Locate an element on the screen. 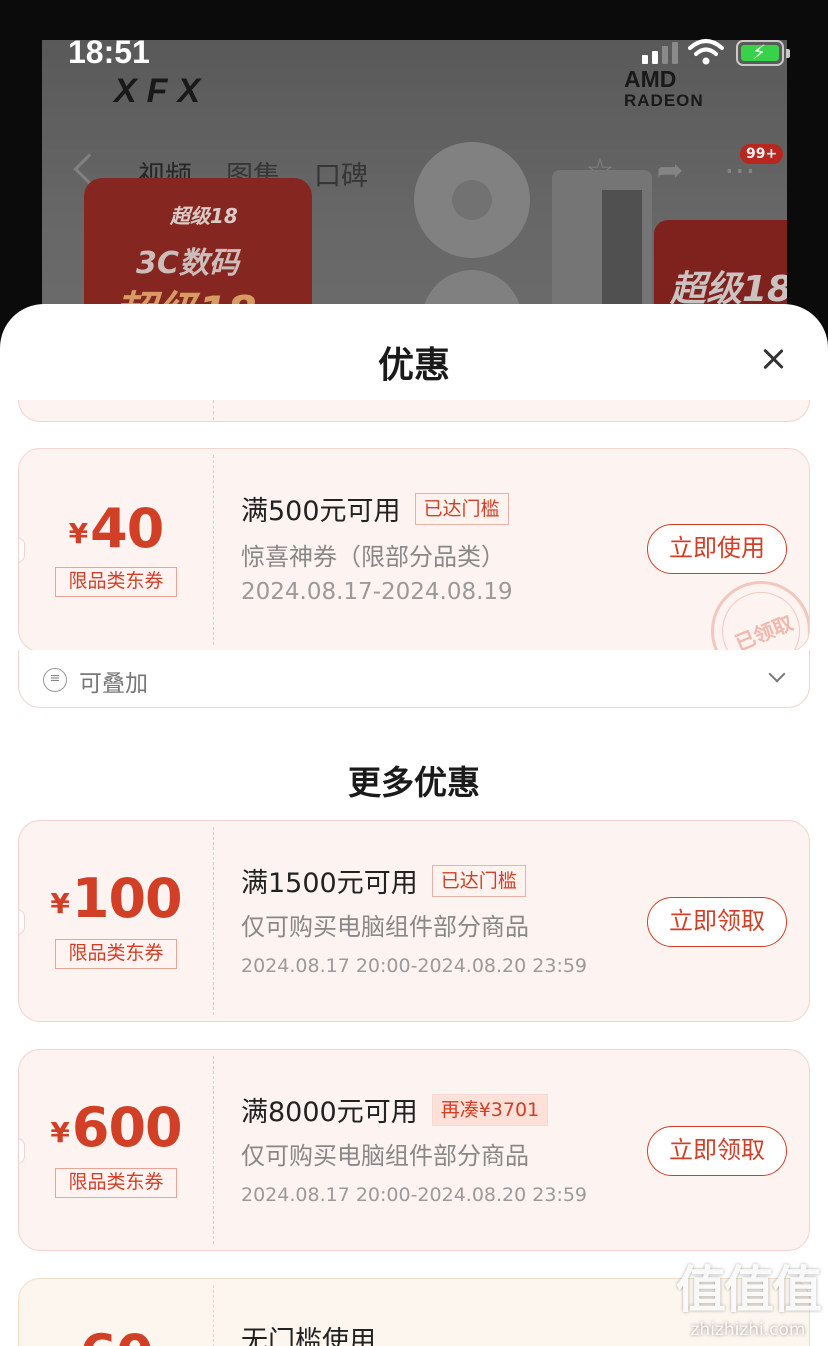  chevron-down-icon is located at coordinates (777, 674).